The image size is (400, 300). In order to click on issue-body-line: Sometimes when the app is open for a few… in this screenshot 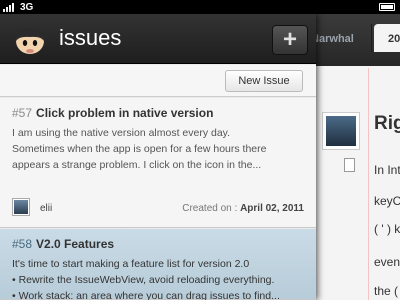, I will do `click(139, 149)`.